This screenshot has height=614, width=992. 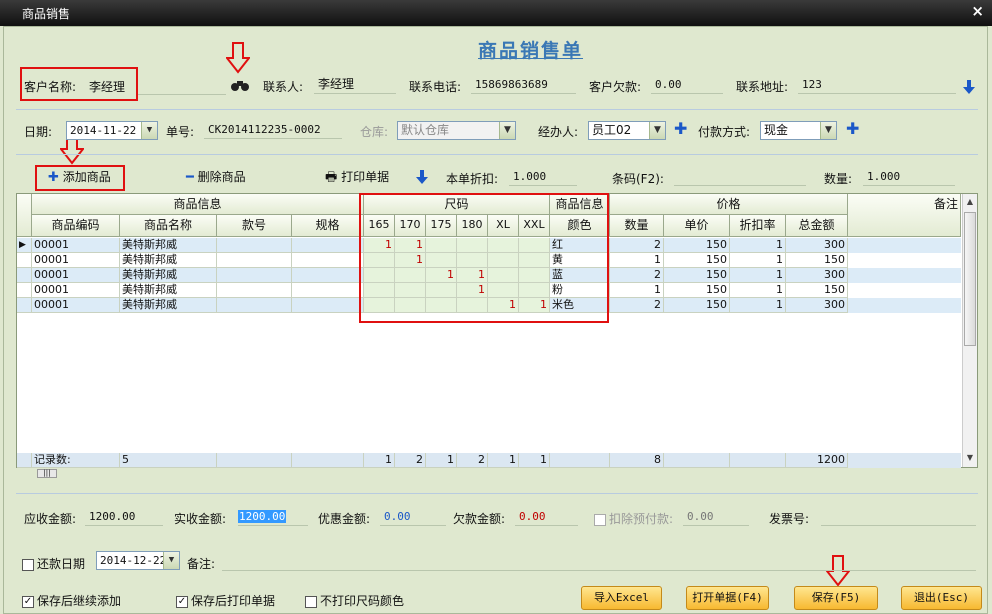 I want to click on window-titlebar: 商品销售 ×, so click(x=496, y=13).